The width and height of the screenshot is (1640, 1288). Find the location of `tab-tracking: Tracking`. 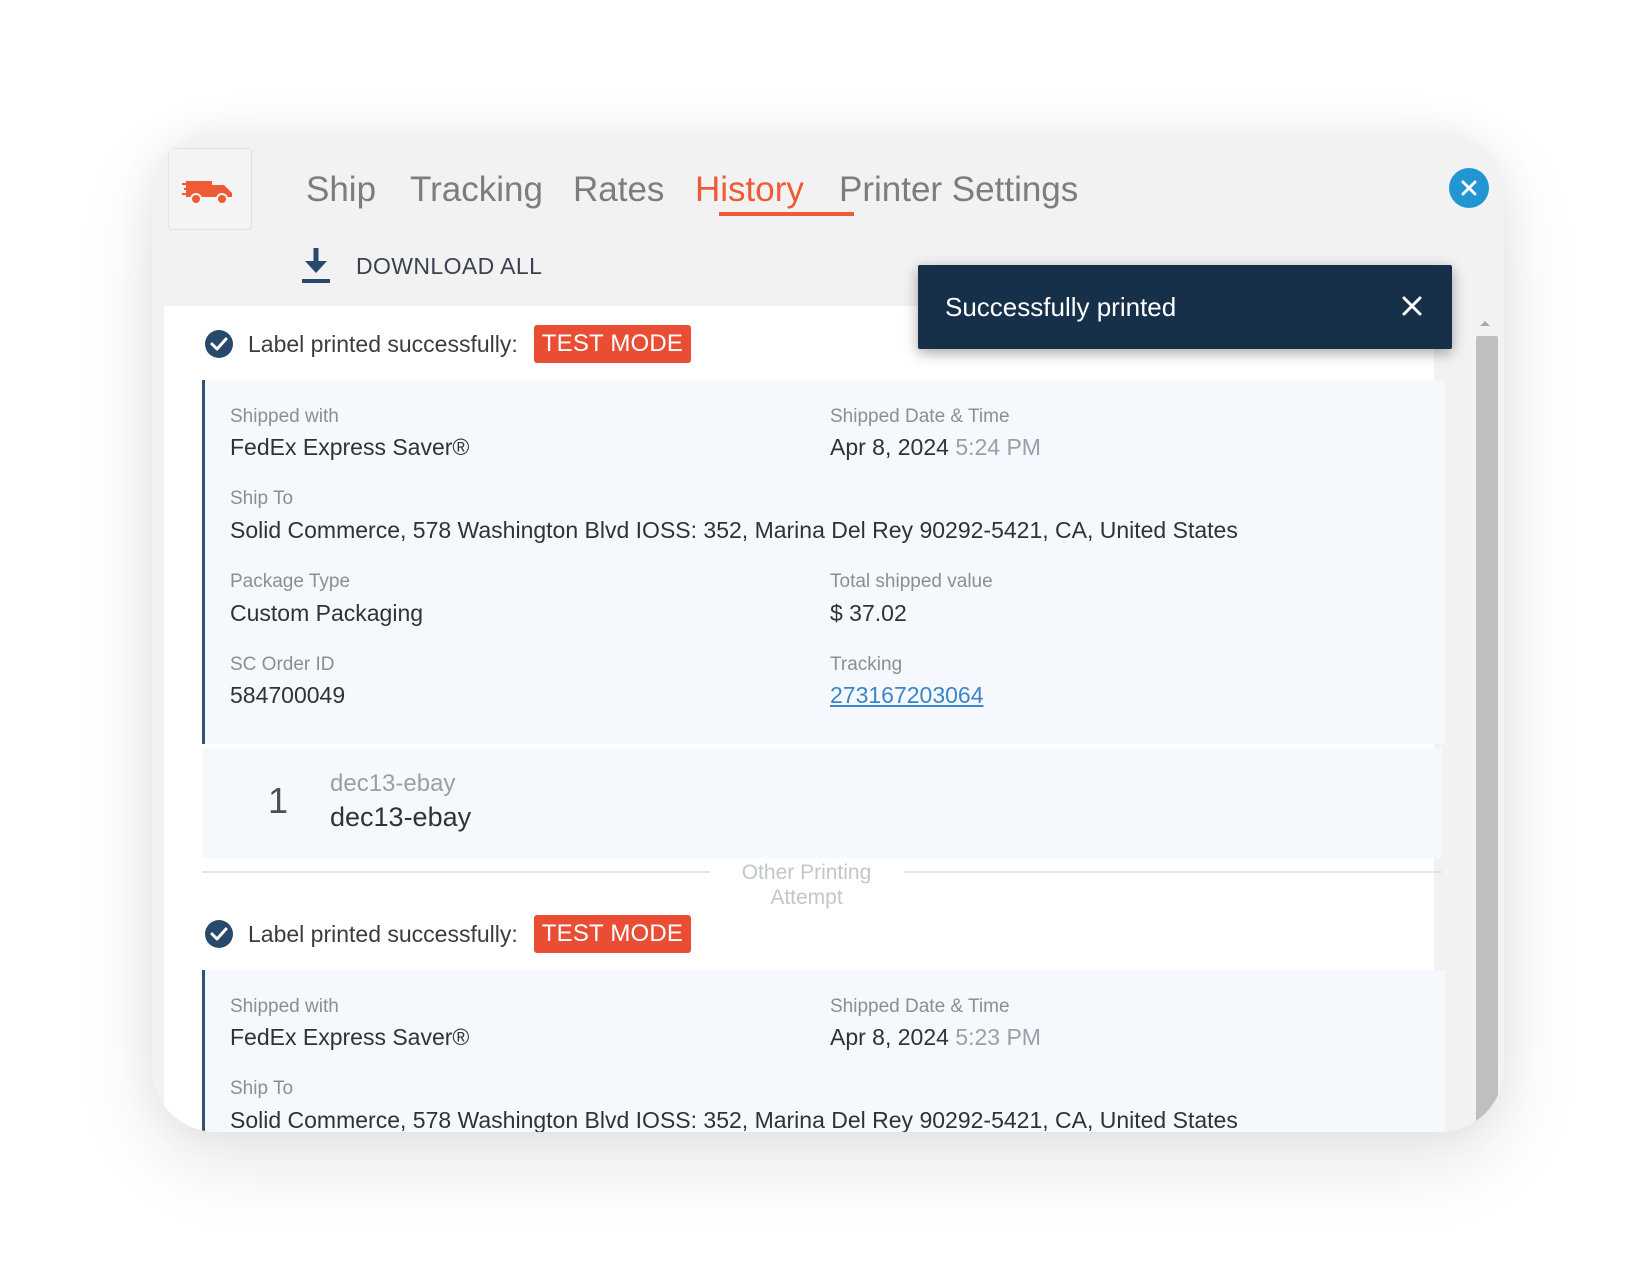

tab-tracking: Tracking is located at coordinates (476, 190).